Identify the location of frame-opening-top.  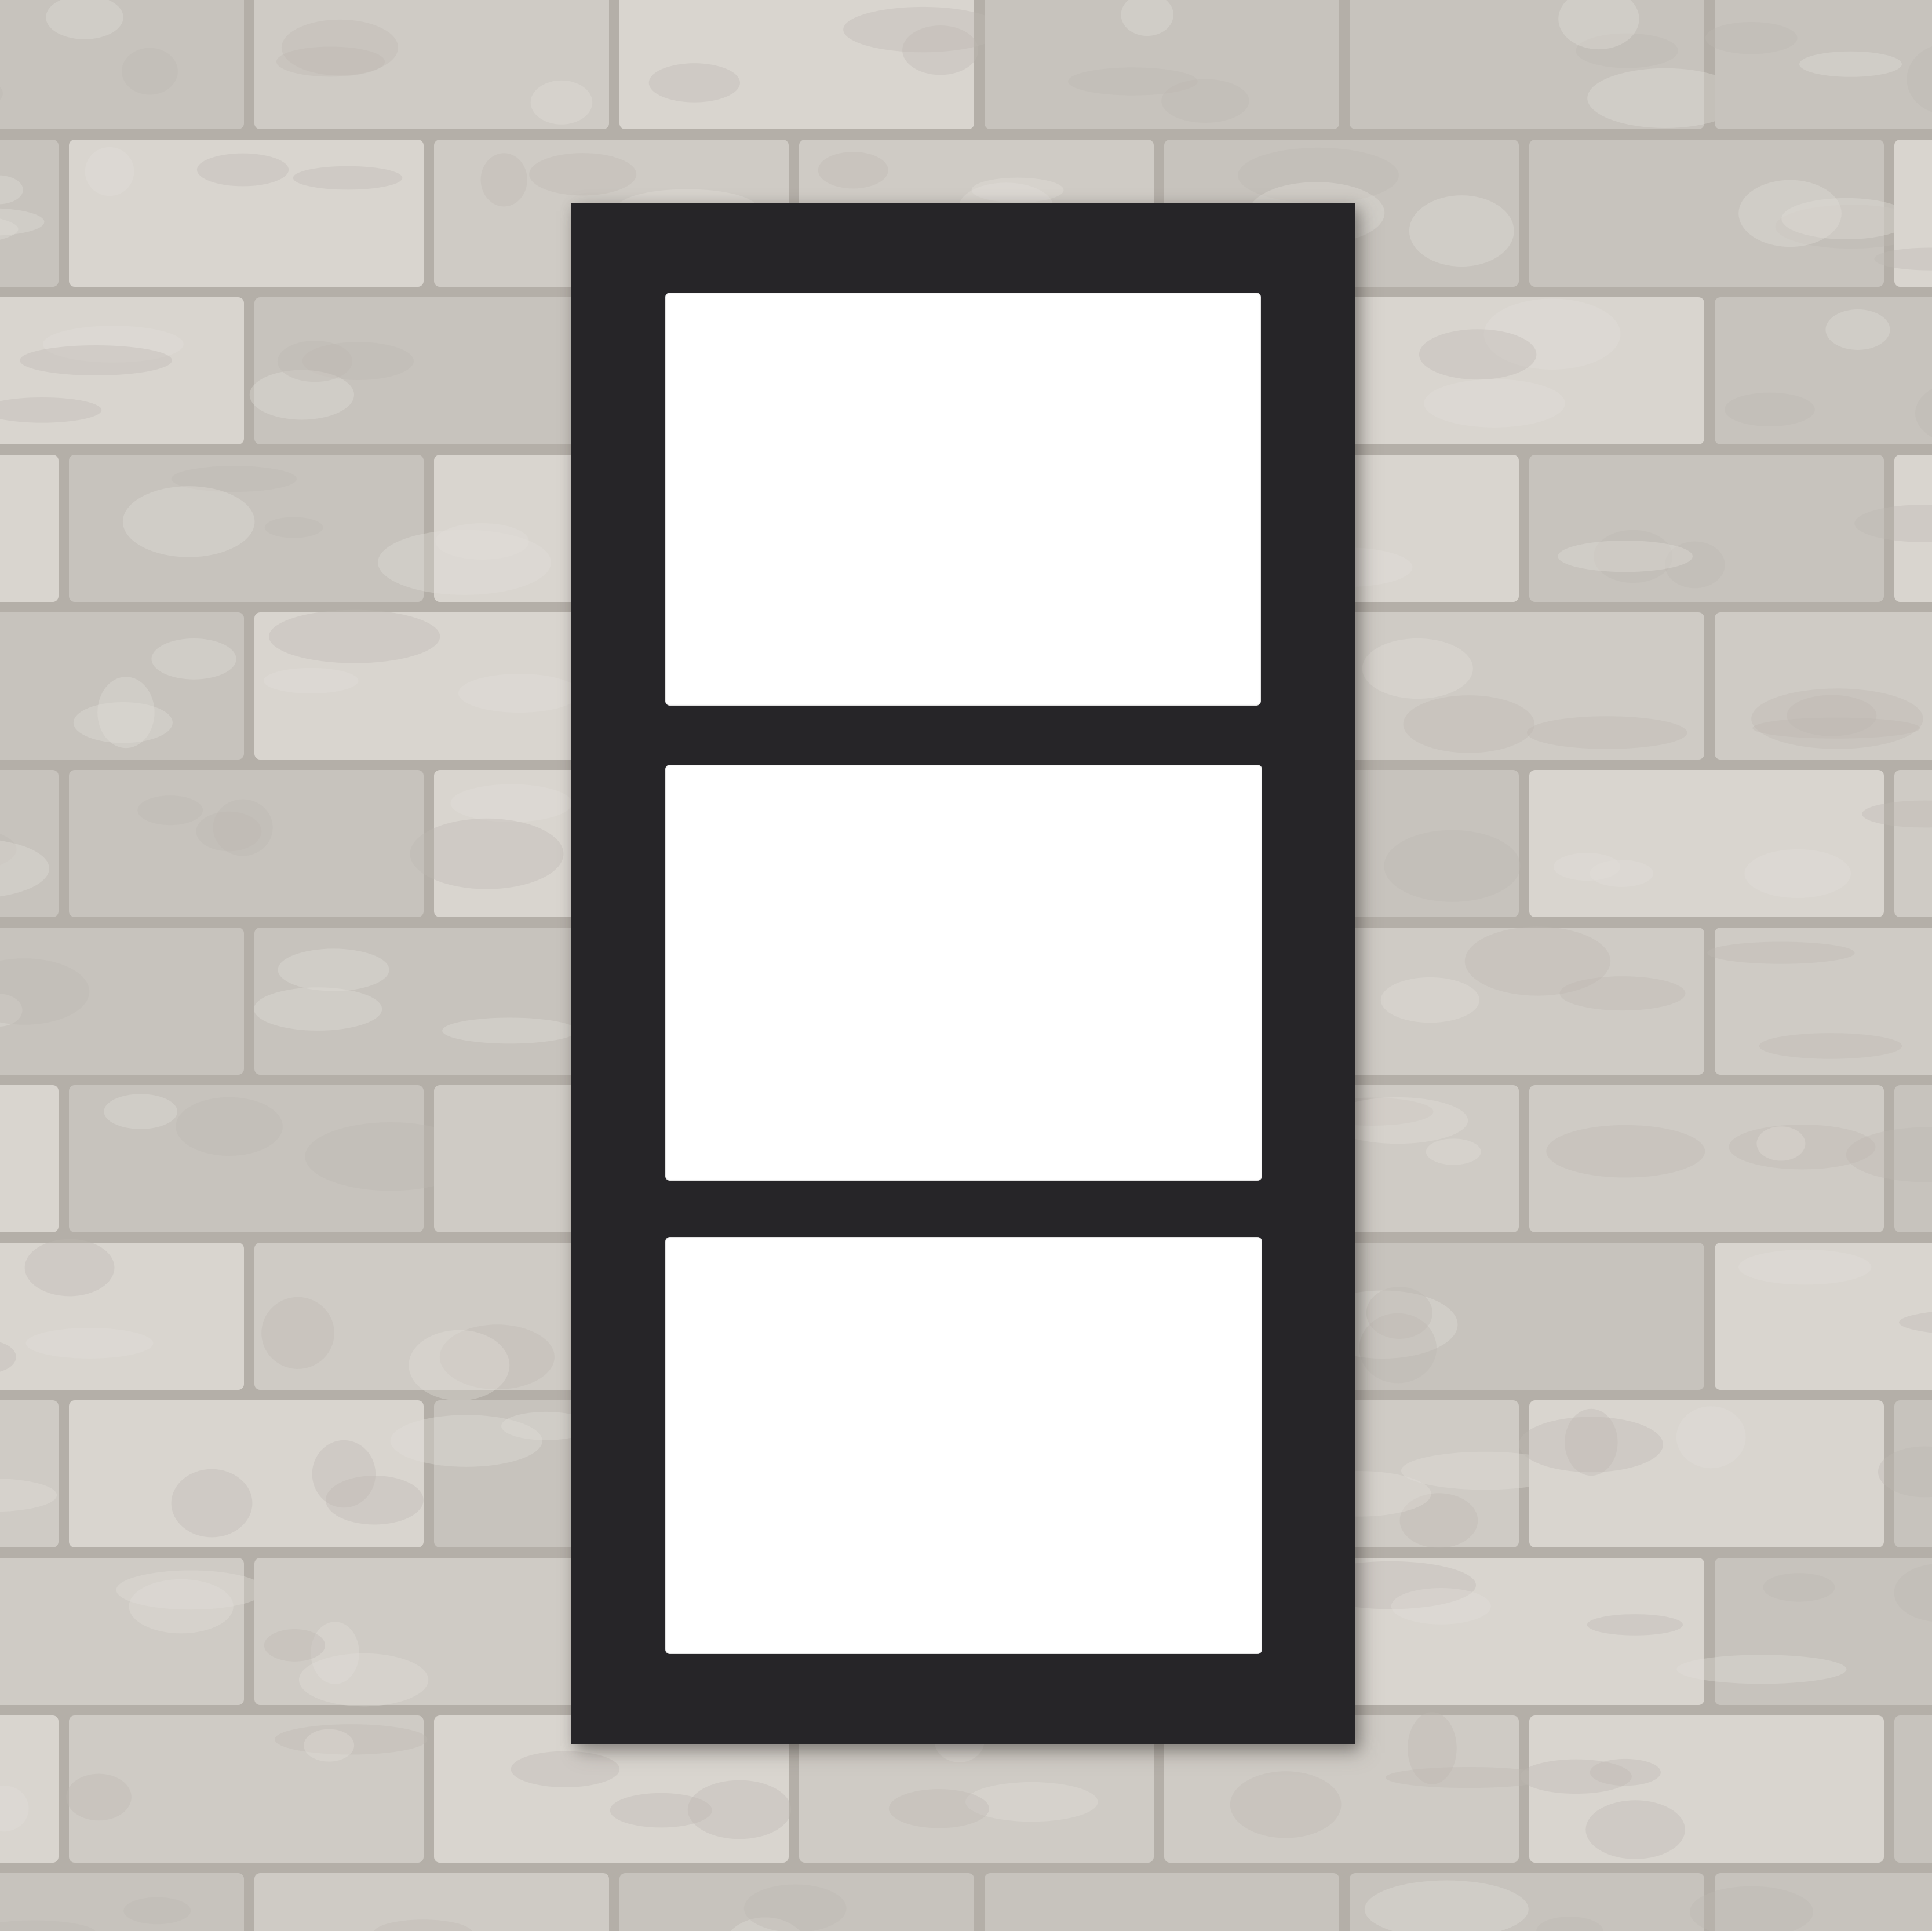
(963, 499).